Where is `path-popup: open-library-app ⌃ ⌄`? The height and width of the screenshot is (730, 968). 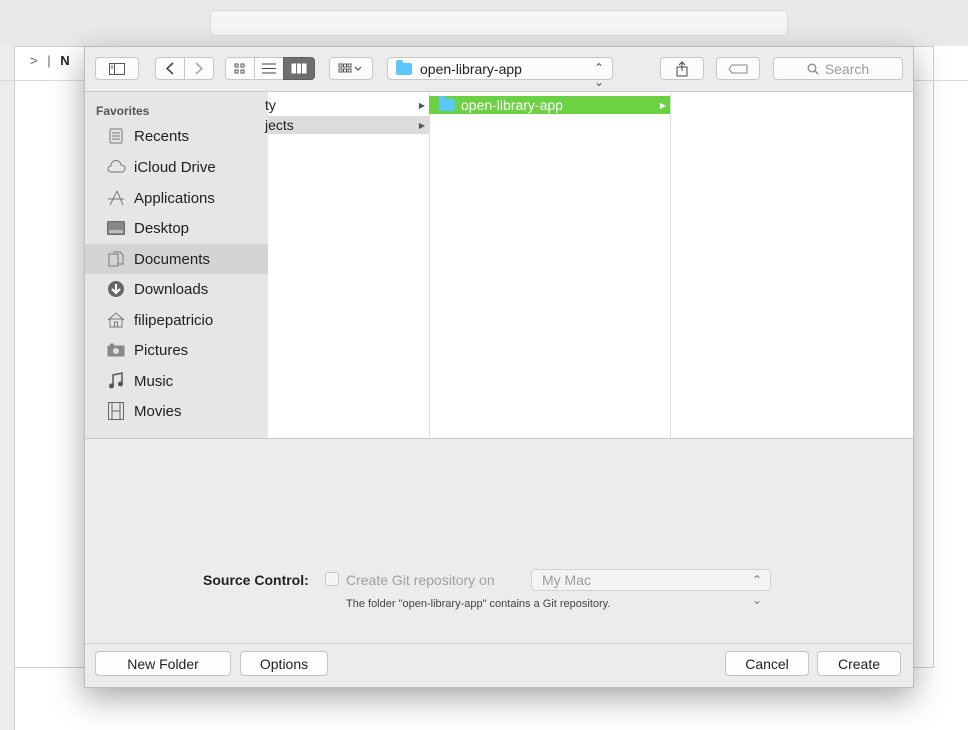
path-popup: open-library-app ⌃ ⌄ is located at coordinates (500, 73).